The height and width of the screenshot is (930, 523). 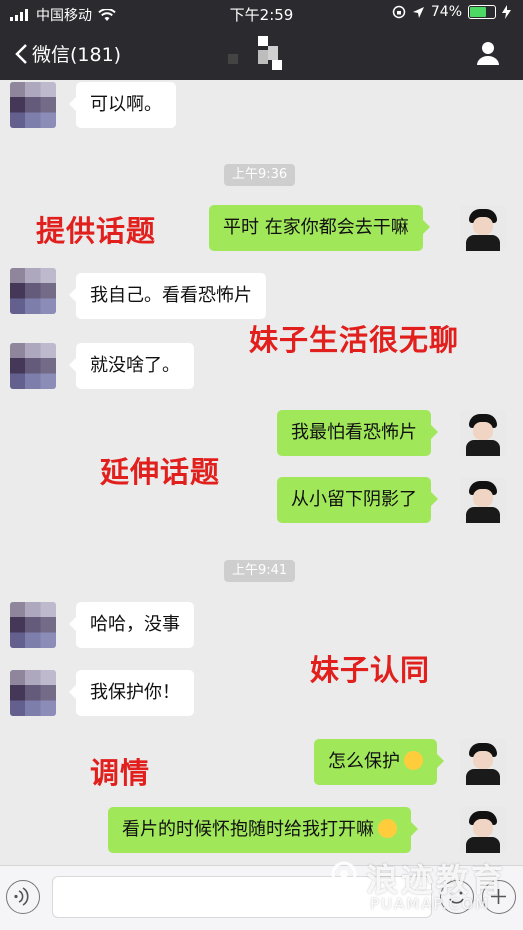 I want to click on charging-icon, so click(x=506, y=12).